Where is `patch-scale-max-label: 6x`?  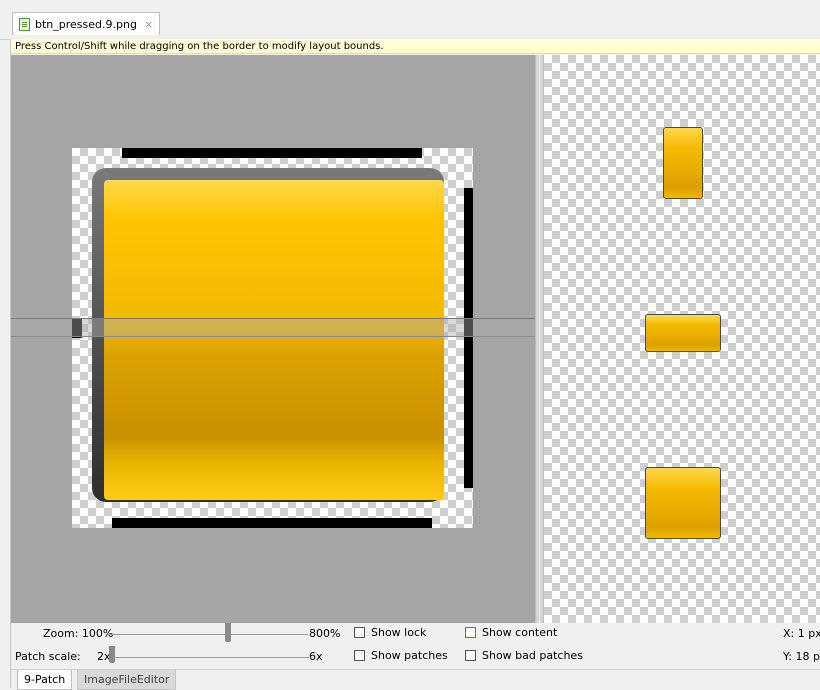
patch-scale-max-label: 6x is located at coordinates (316, 656).